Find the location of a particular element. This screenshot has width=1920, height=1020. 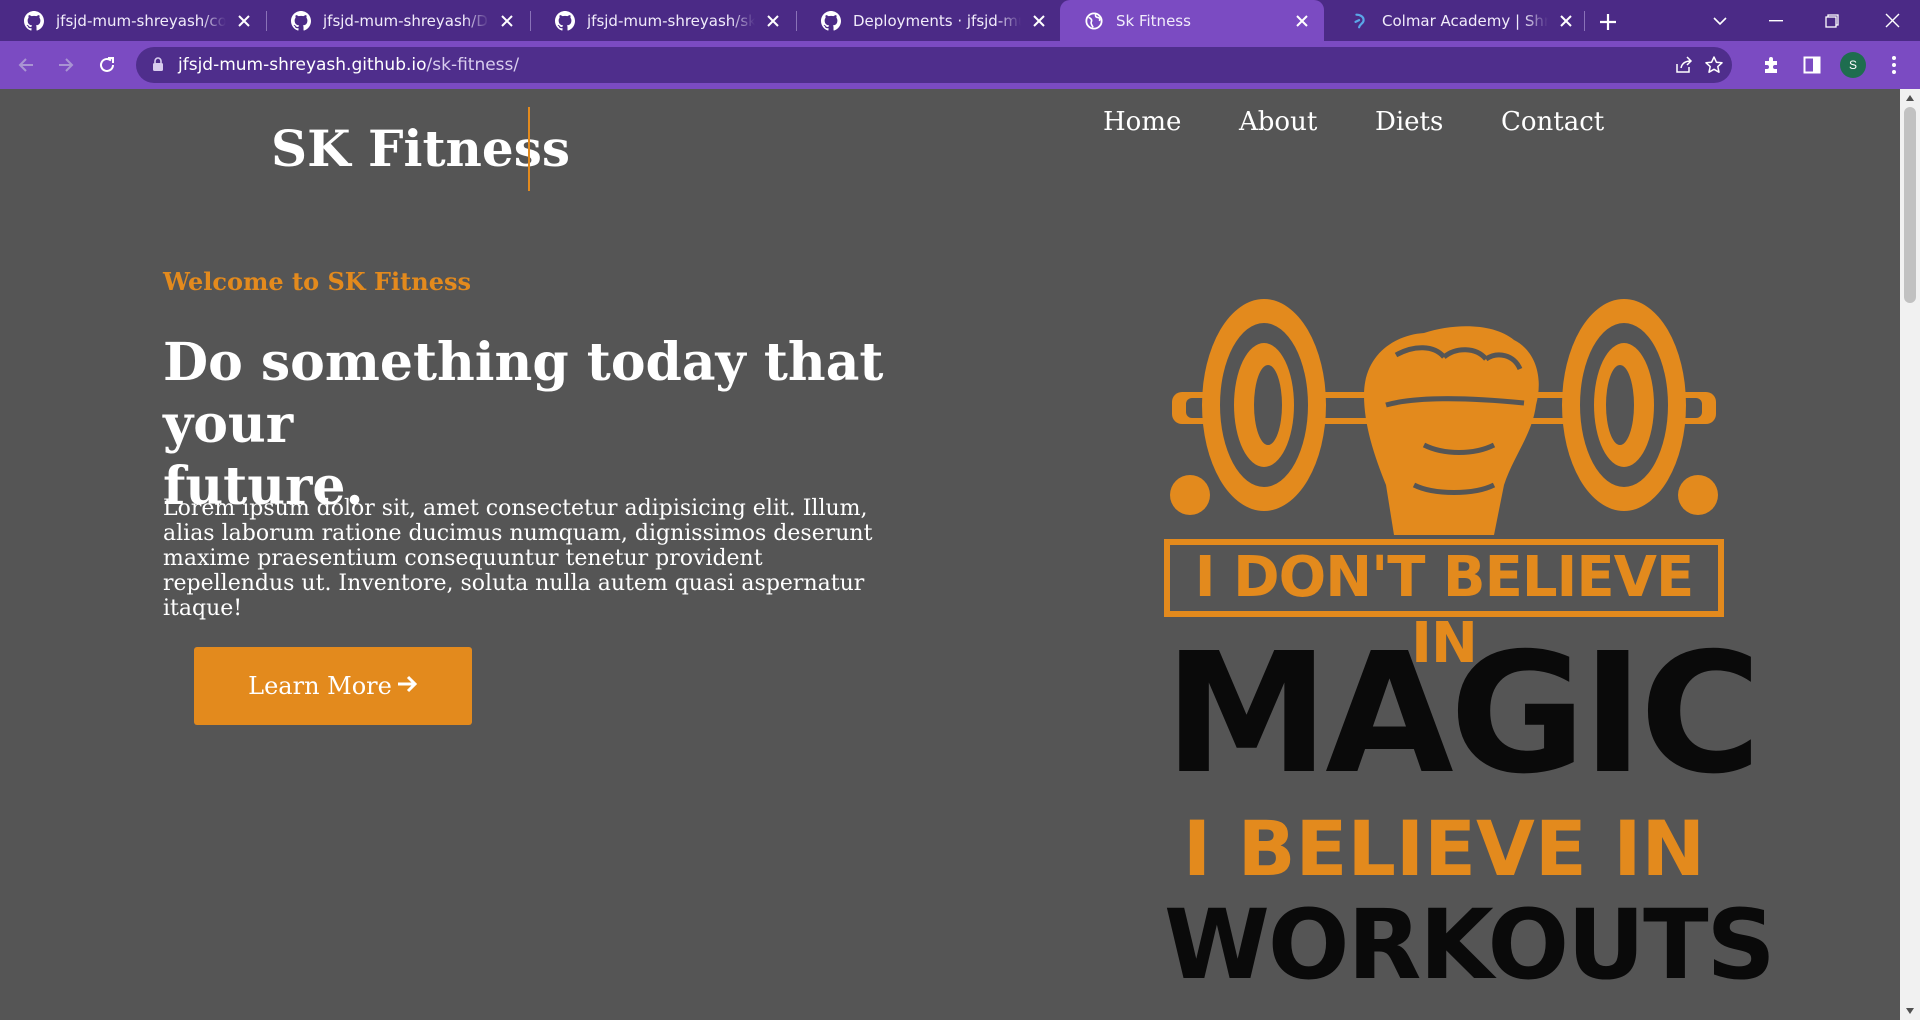

tab-separator is located at coordinates (1584, 21).